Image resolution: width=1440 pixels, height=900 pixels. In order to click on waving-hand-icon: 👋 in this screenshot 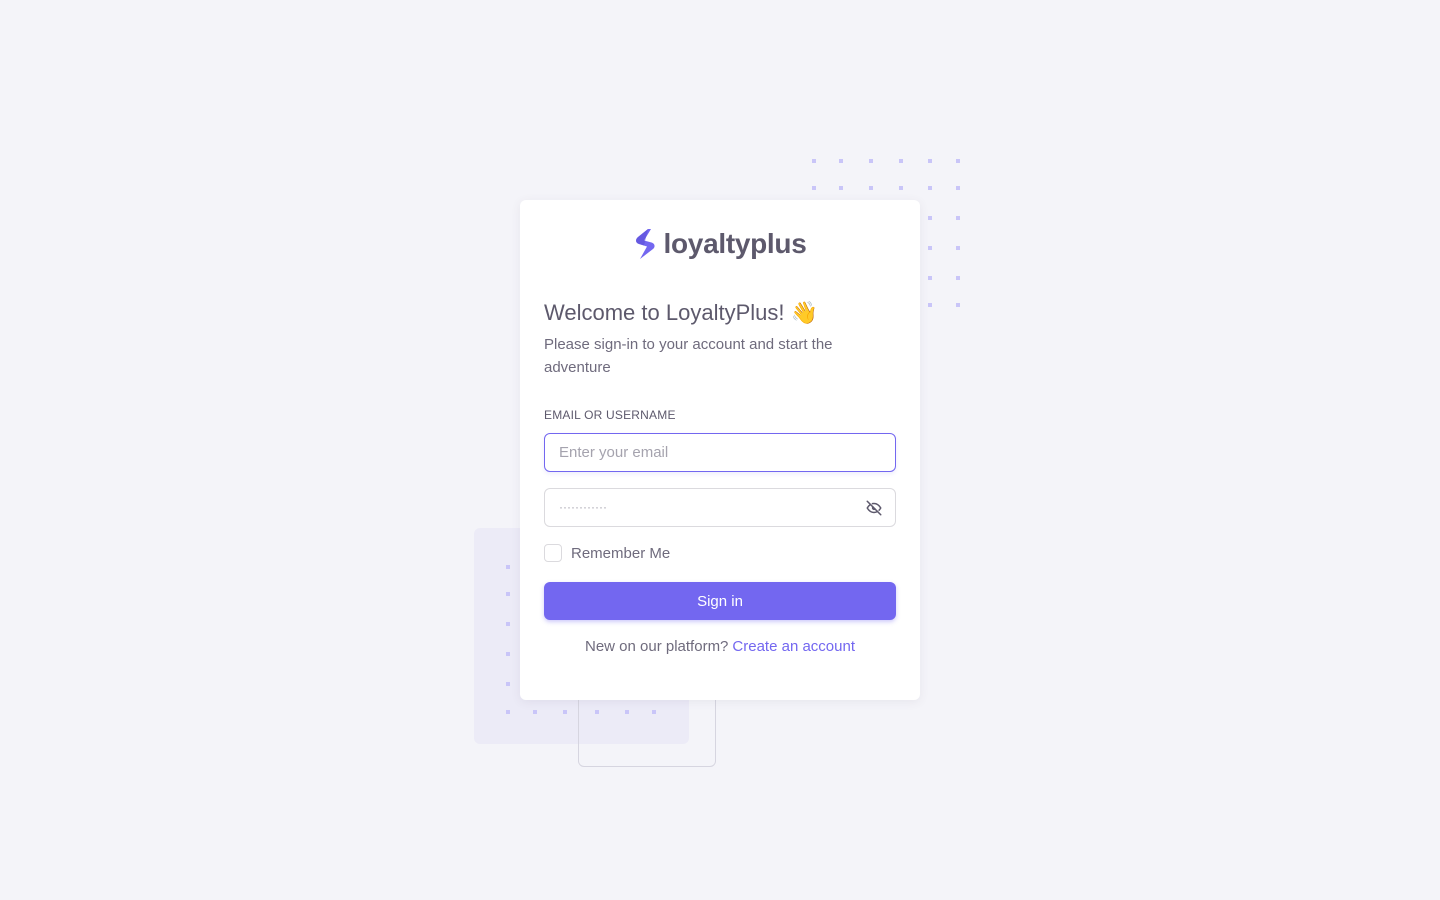, I will do `click(804, 312)`.